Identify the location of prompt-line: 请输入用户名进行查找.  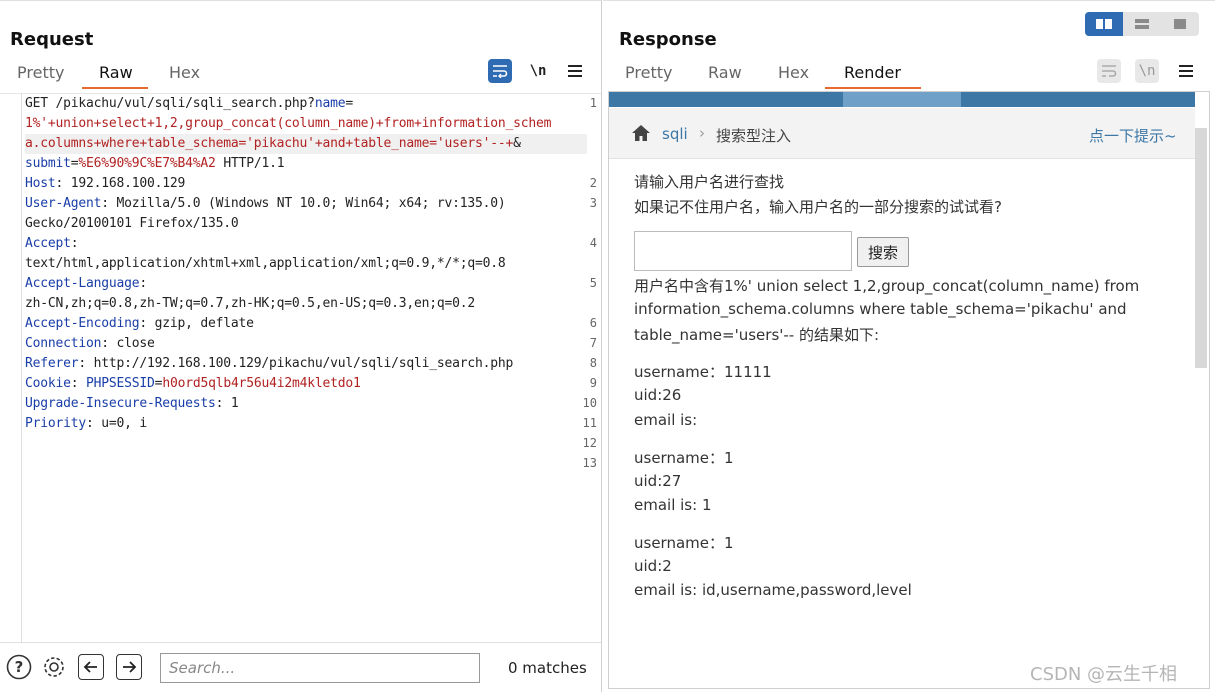
(709, 182).